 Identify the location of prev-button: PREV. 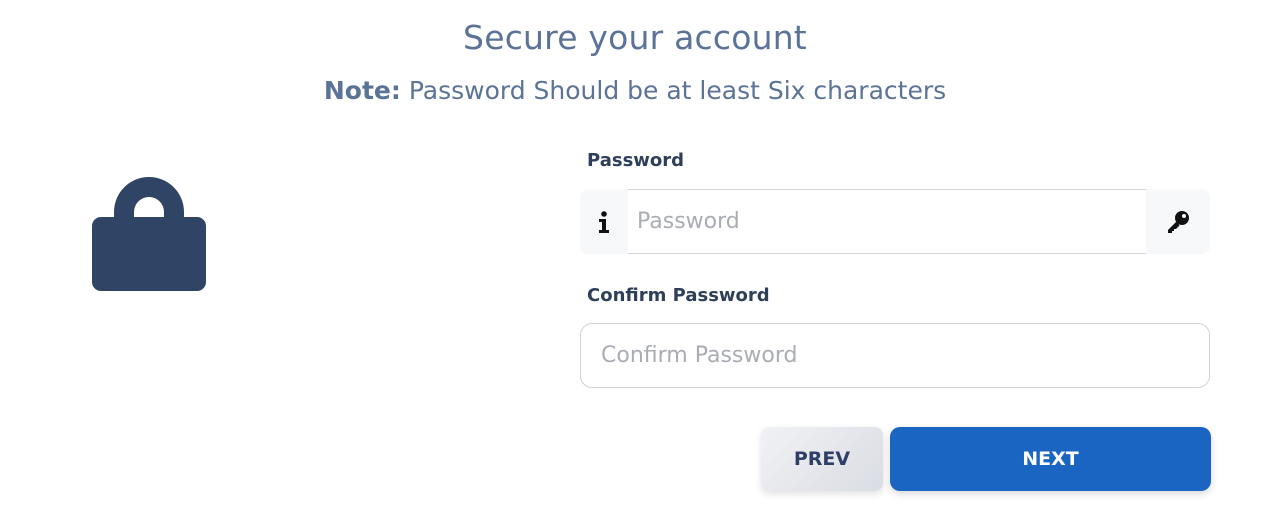
(822, 459).